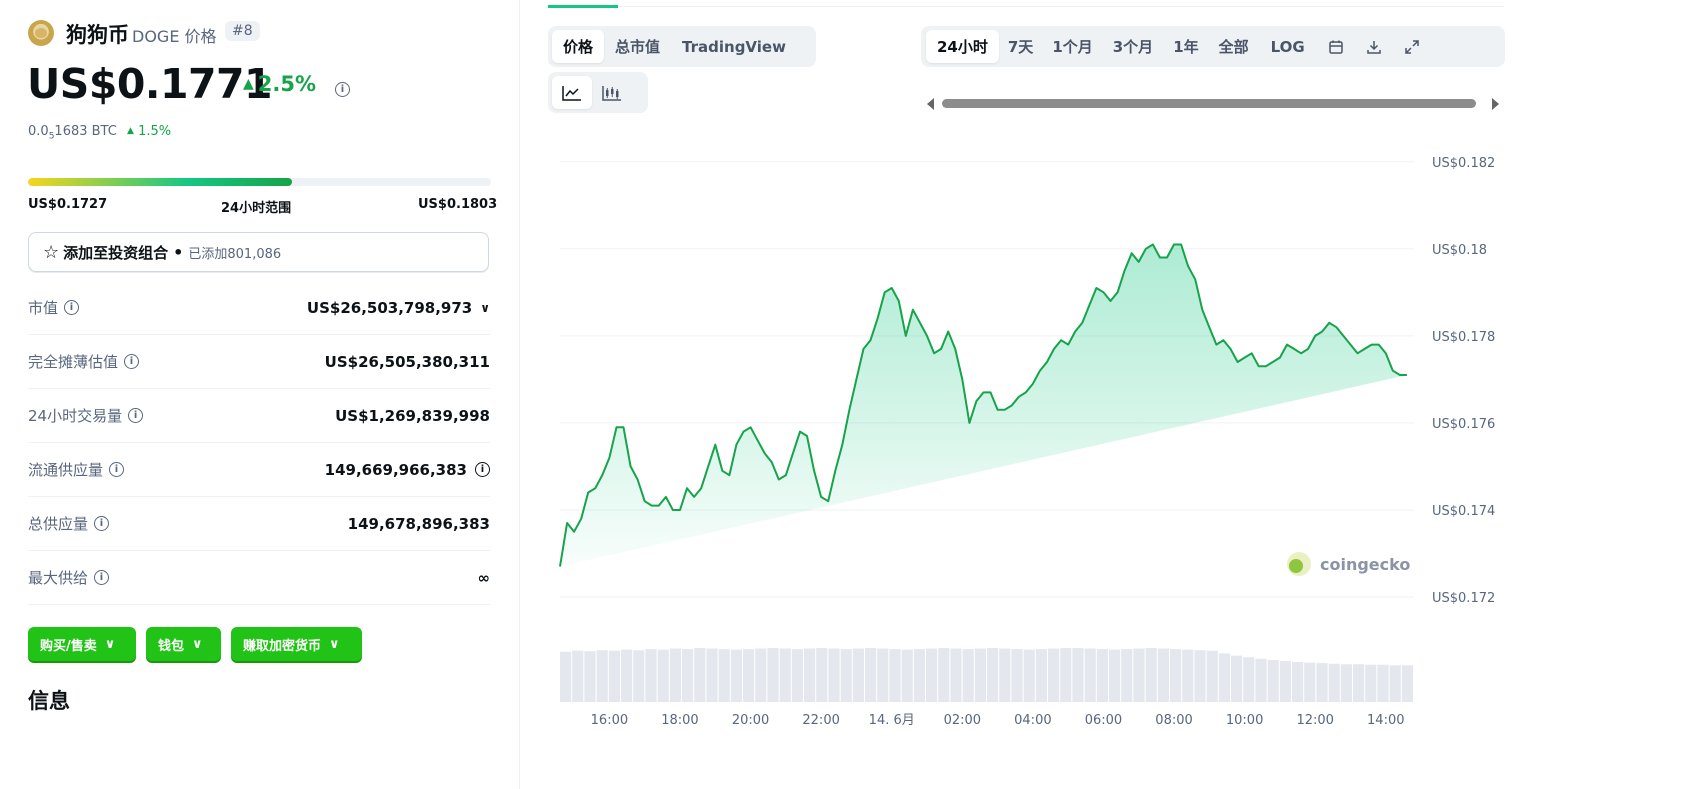 Image resolution: width=1685 pixels, height=789 pixels. I want to click on stat-label: 完全摊薄估值, so click(73, 362).